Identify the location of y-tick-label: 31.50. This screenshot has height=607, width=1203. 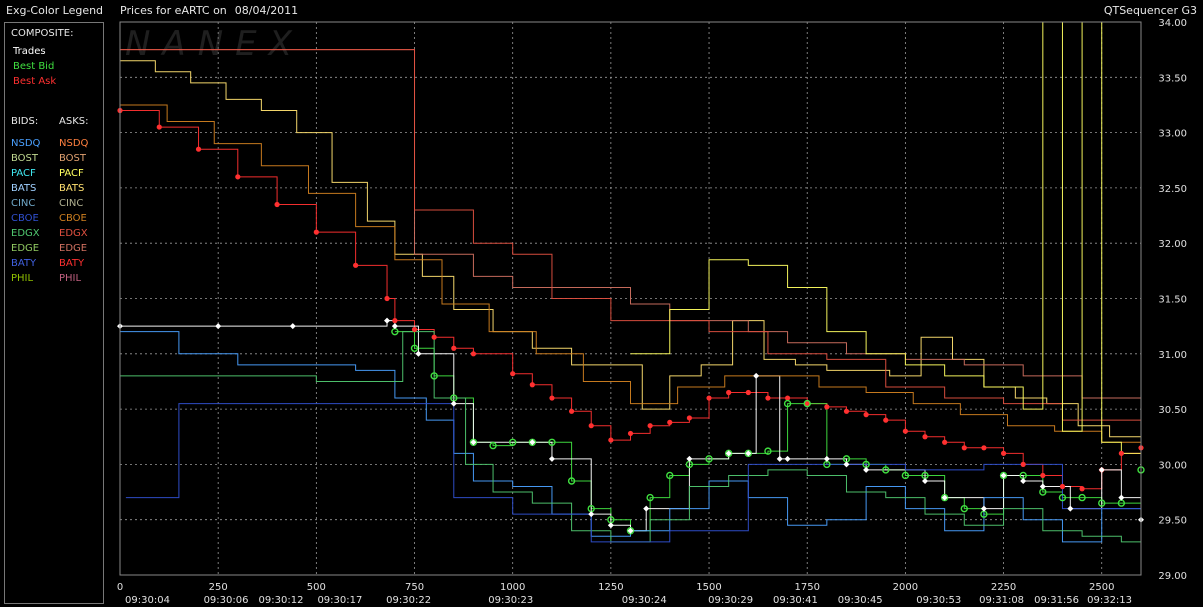
(1172, 300).